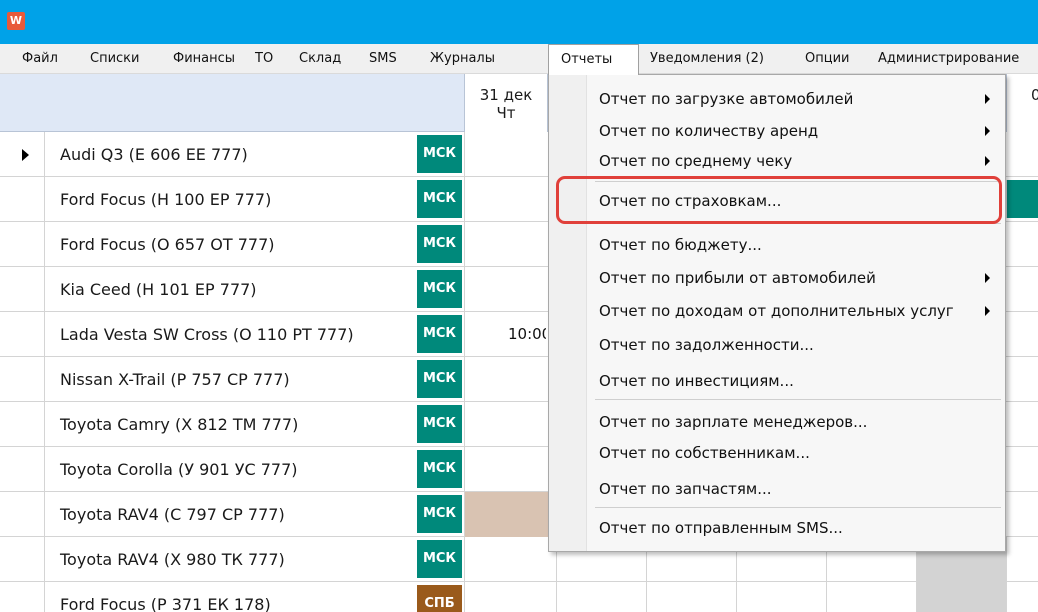  I want to click on menu-warehouse: Склад, so click(320, 59).